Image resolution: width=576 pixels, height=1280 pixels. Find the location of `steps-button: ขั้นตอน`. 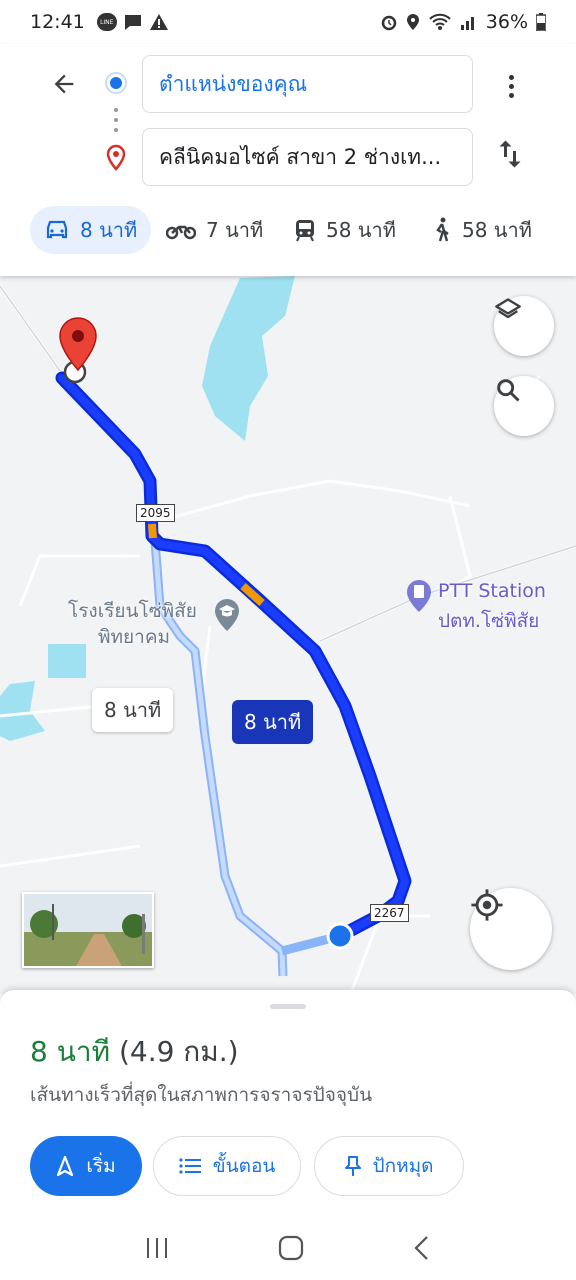

steps-button: ขั้นตอน is located at coordinates (227, 1166).